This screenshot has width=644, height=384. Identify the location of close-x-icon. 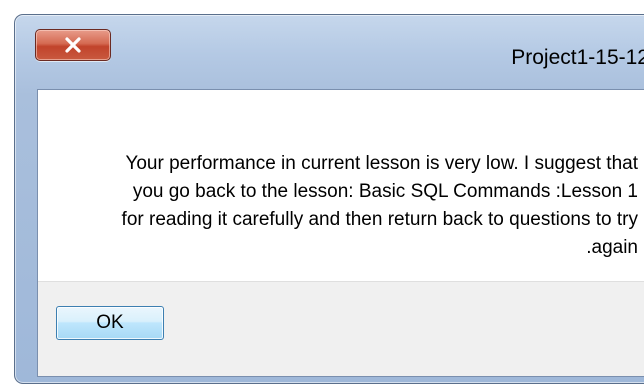
(73, 45).